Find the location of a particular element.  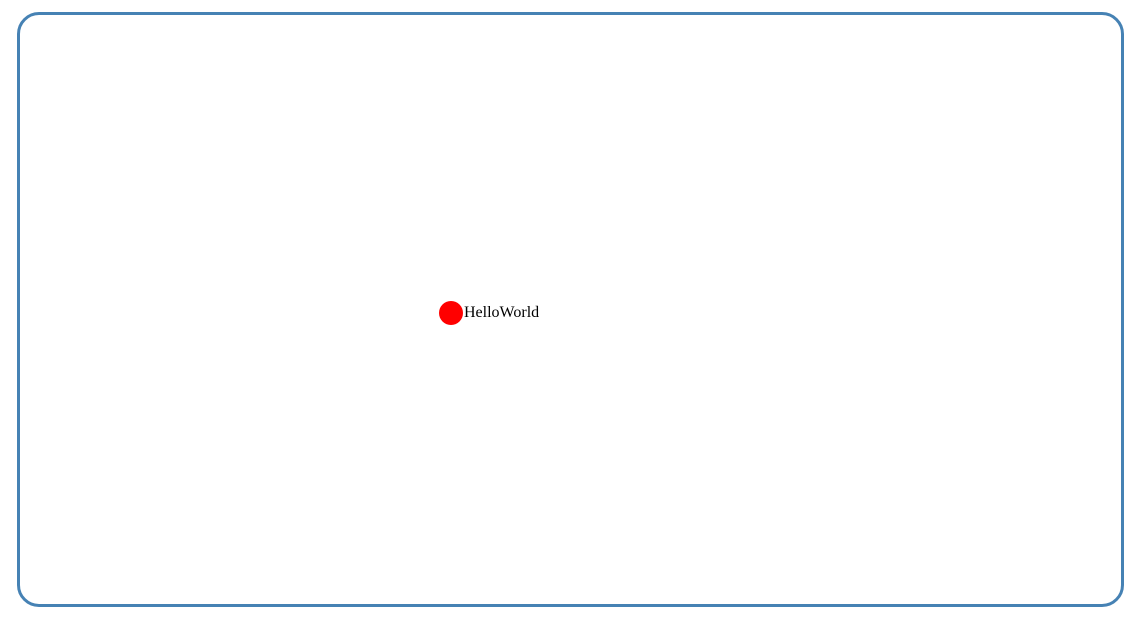

marker: HelloWorld is located at coordinates (489, 313).